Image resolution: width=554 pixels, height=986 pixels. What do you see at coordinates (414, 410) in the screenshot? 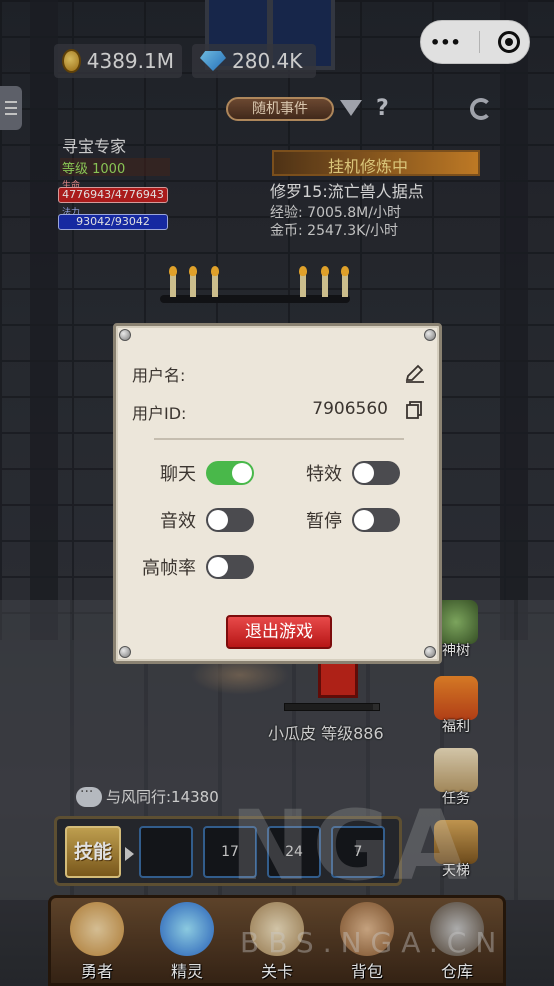
I see `copy-icon` at bounding box center [414, 410].